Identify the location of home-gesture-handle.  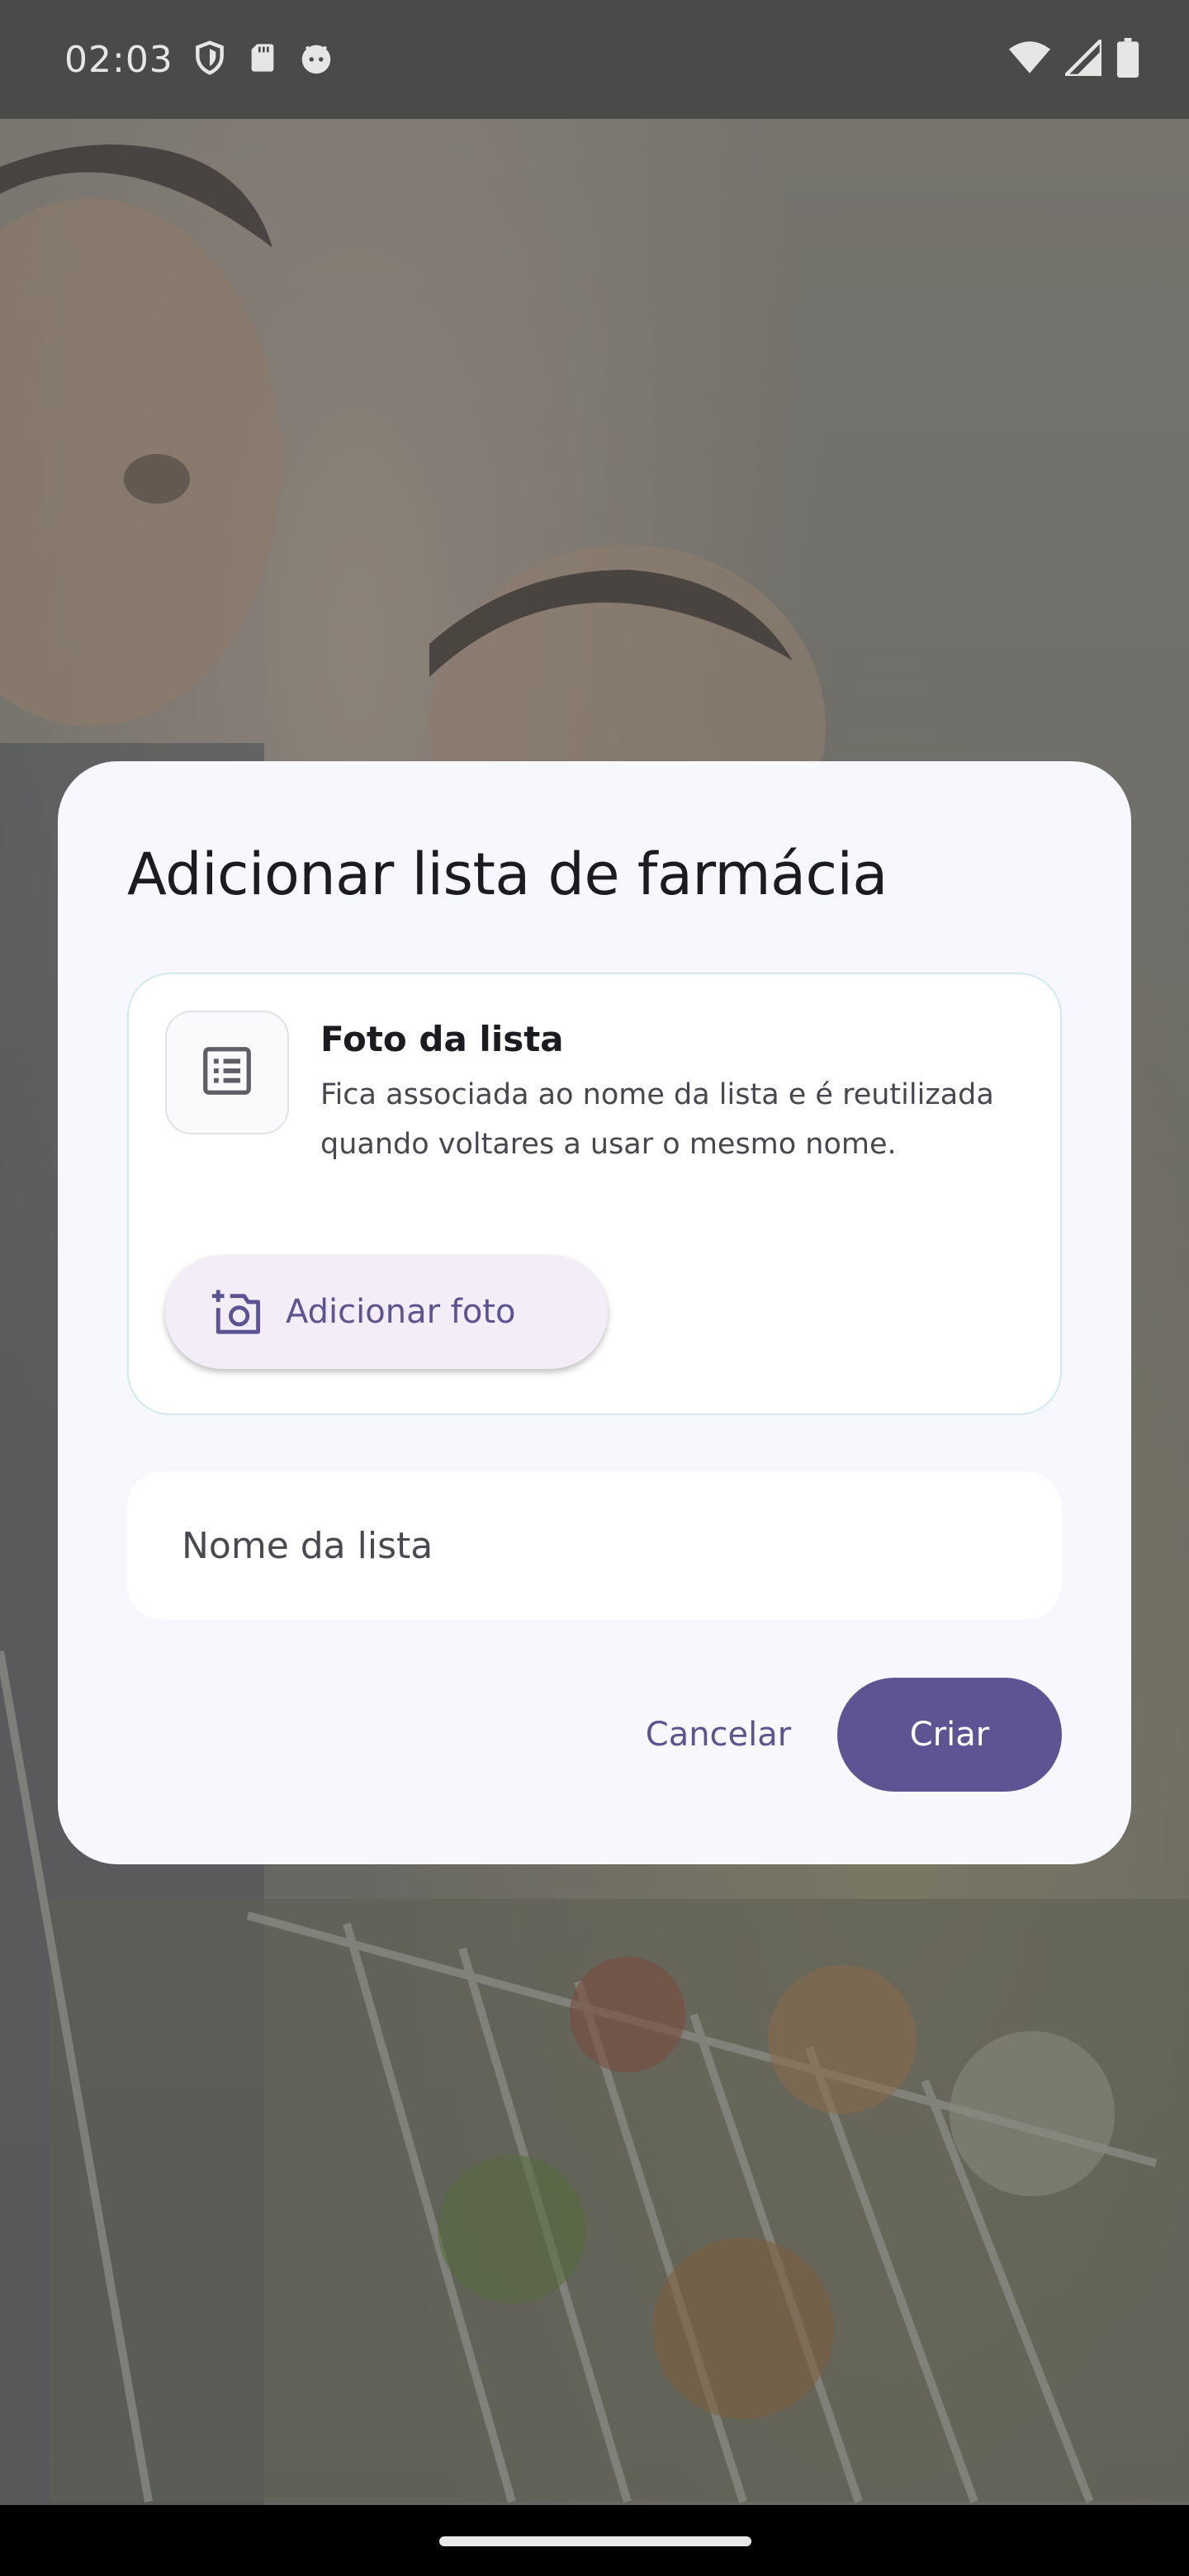
(595, 2541).